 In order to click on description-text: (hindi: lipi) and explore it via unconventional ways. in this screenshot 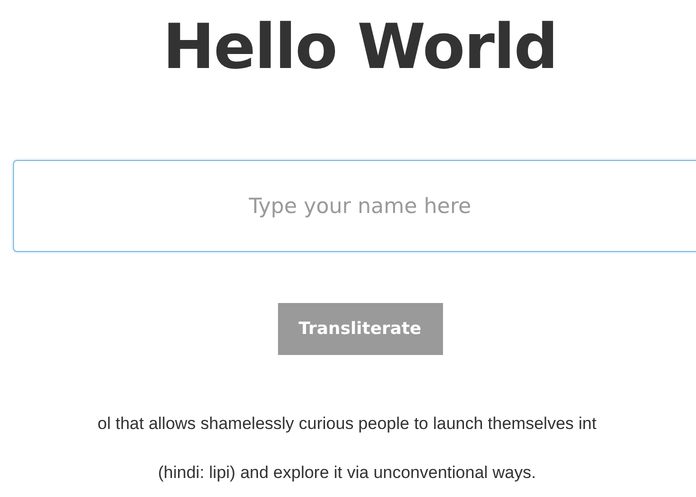, I will do `click(347, 473)`.